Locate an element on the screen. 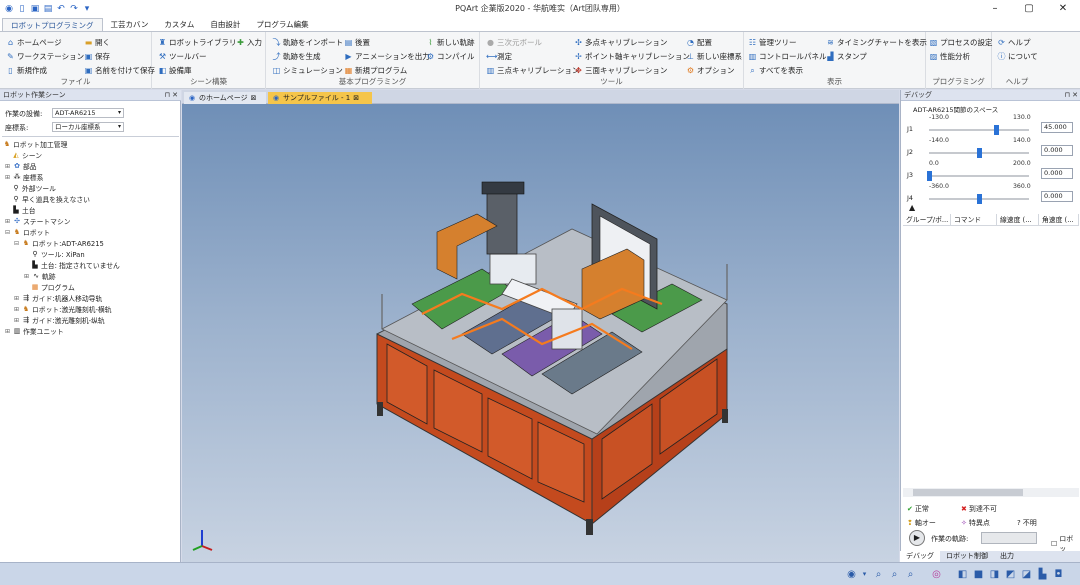  new-button: ▯ 新規作成 is located at coordinates (26, 70).